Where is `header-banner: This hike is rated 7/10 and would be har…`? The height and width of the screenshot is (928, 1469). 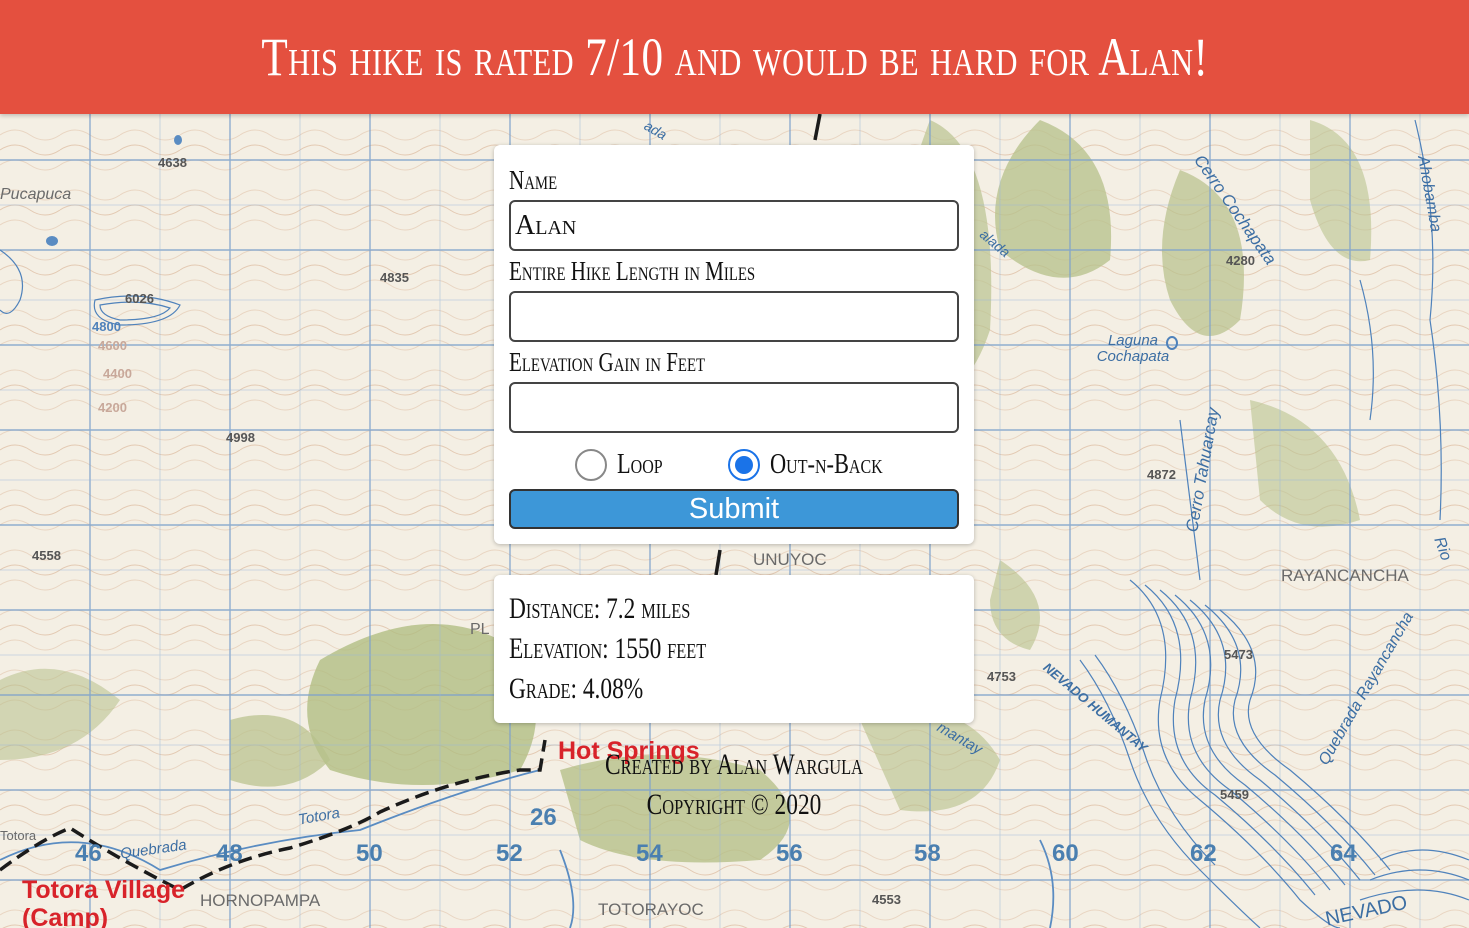
header-banner: This hike is rated 7/10 and would be har… is located at coordinates (734, 57).